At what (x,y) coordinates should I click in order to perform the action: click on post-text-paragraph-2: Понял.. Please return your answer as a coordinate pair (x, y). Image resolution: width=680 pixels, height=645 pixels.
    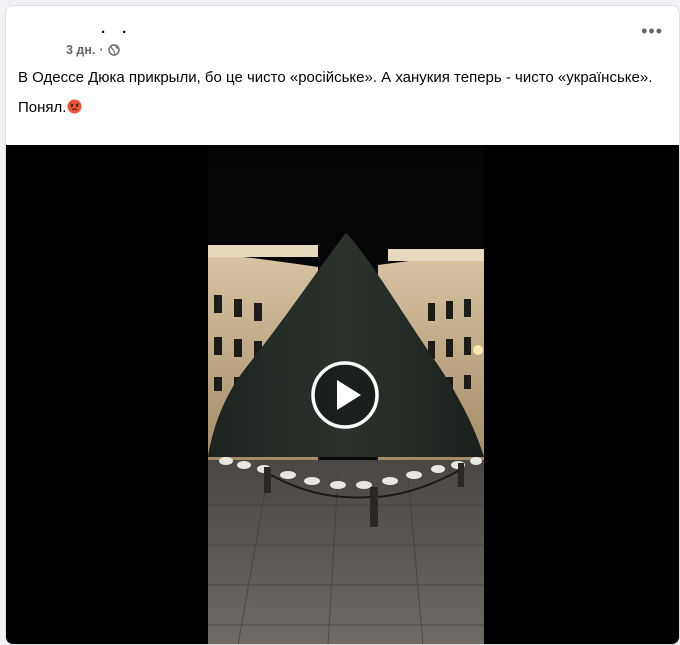
    Looking at the image, I should click on (338, 108).